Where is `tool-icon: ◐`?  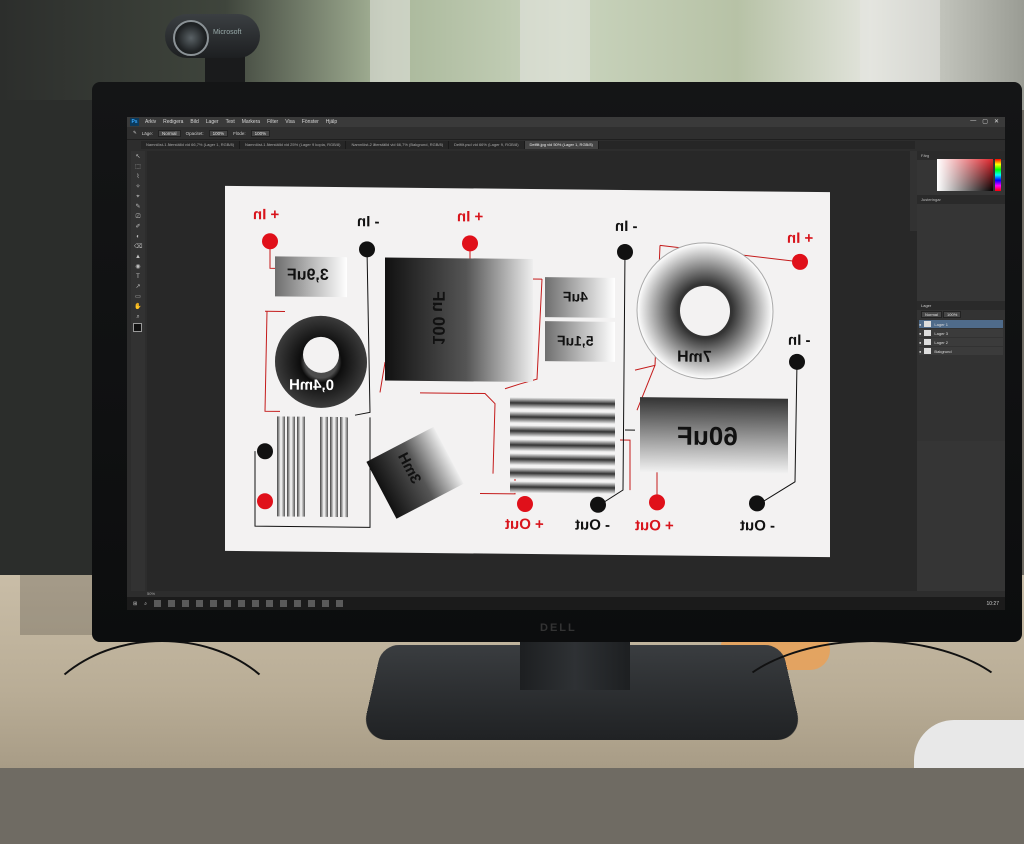 tool-icon: ◐ is located at coordinates (138, 237).